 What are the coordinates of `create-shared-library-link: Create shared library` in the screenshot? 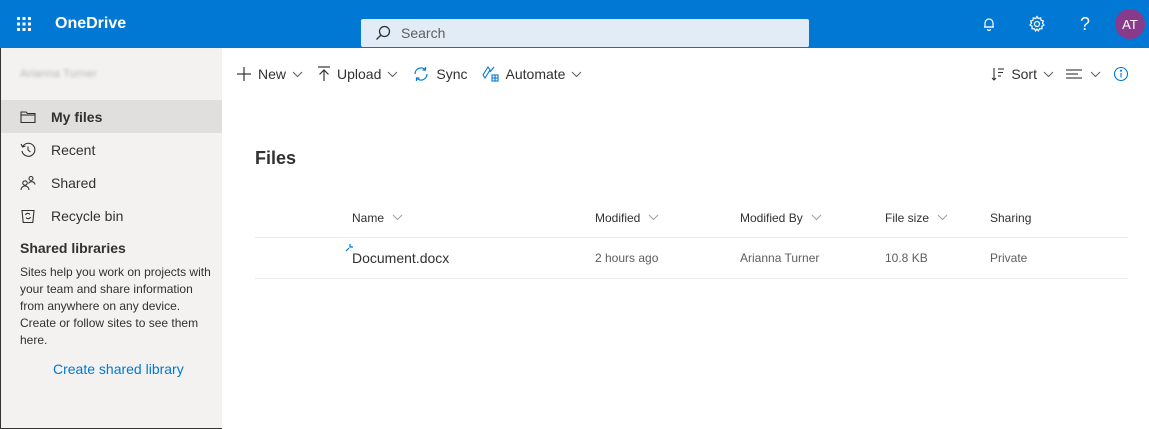 It's located at (111, 369).